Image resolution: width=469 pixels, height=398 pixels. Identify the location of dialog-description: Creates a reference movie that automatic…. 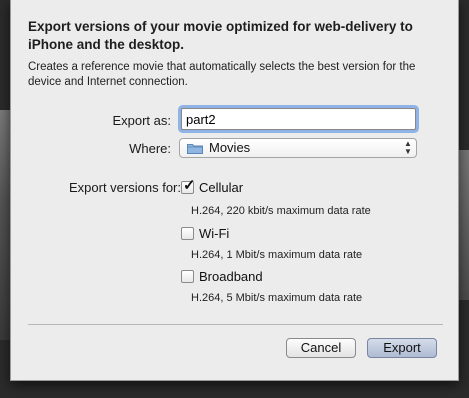
(222, 74).